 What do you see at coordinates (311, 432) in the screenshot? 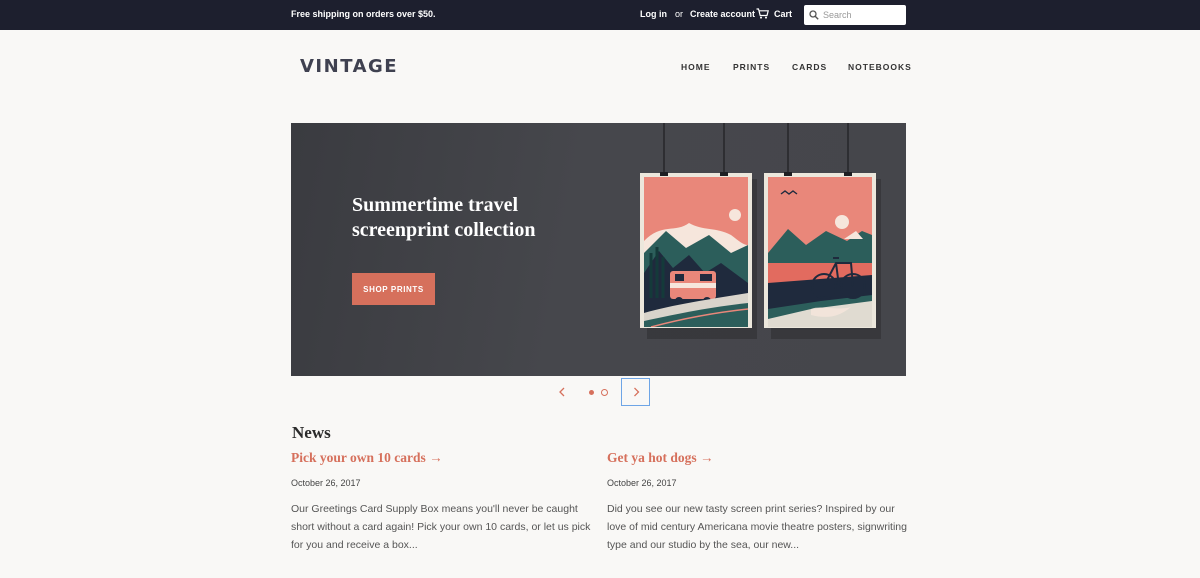
I see `news-heading: News` at bounding box center [311, 432].